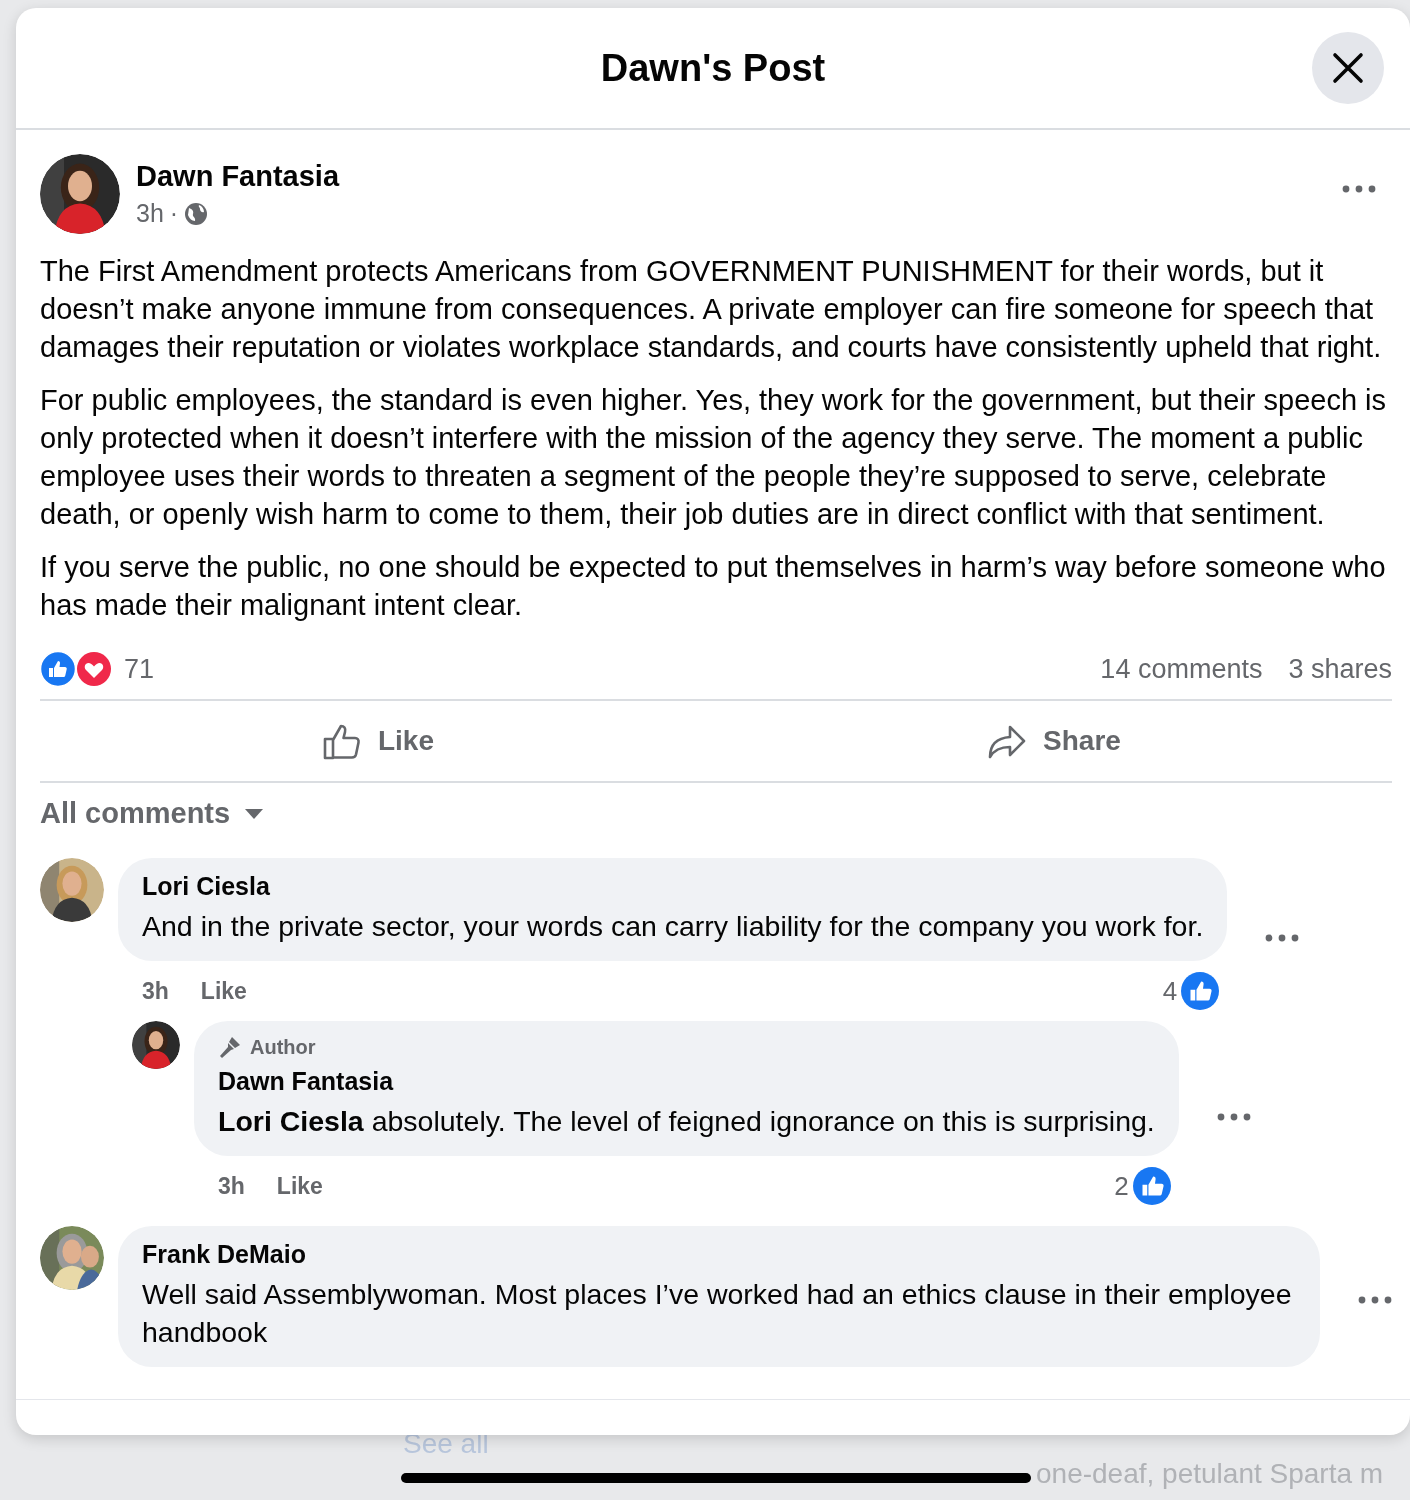  Describe the element at coordinates (230, 1047) in the screenshot. I see `microphone-icon` at that location.